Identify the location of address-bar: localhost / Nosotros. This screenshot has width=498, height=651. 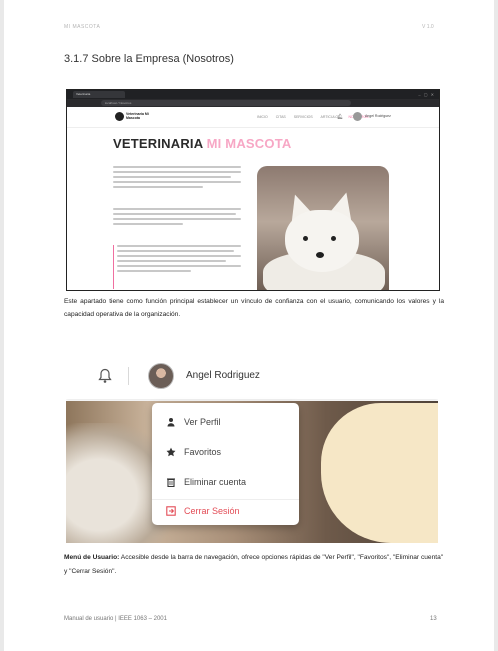
(226, 103).